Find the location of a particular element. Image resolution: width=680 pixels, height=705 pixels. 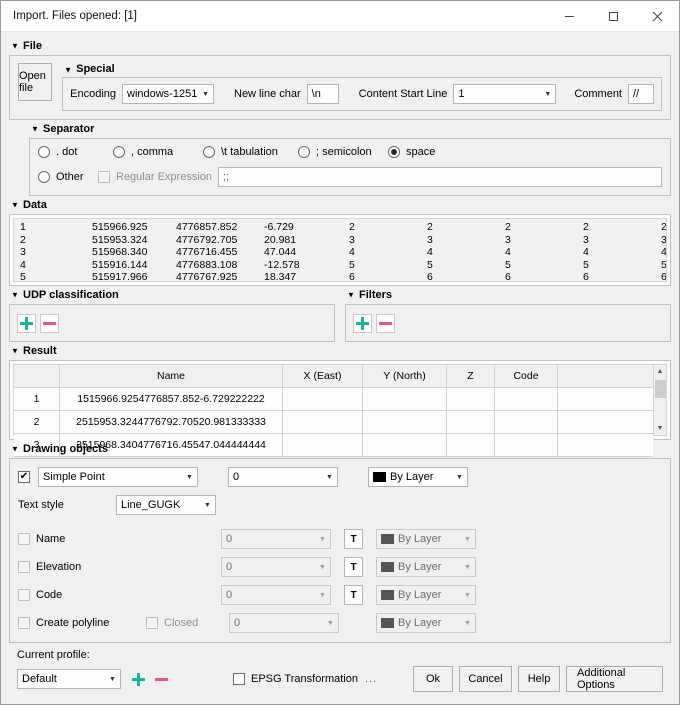

profile-remove-button is located at coordinates (161, 679).